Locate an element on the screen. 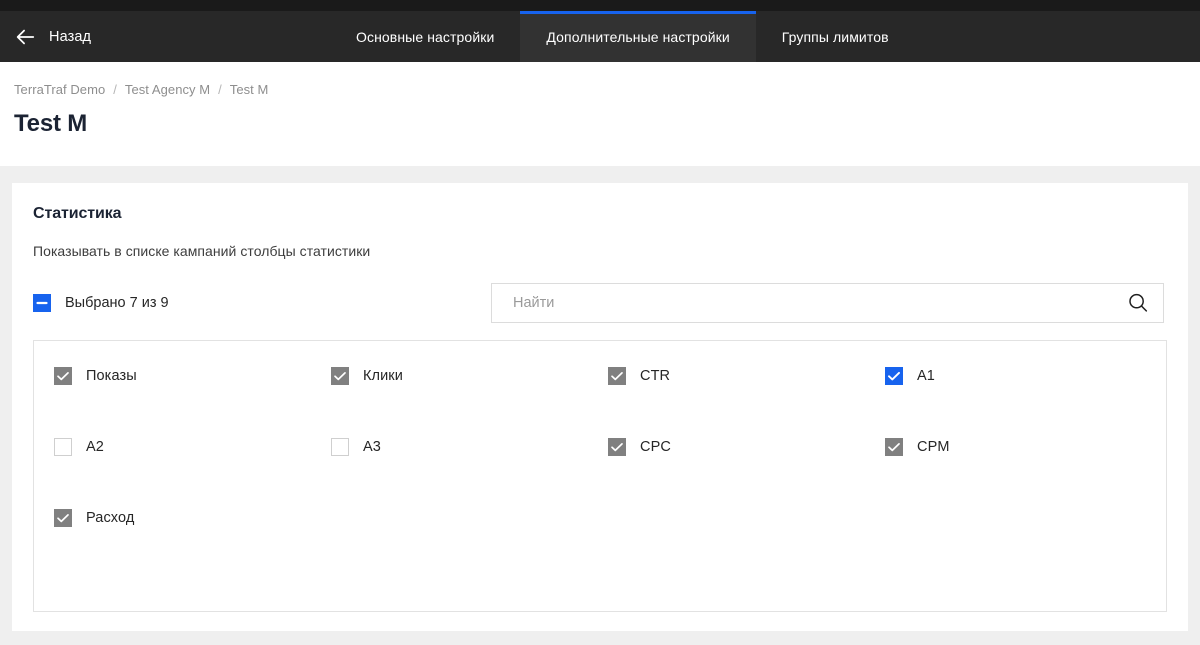 The width and height of the screenshot is (1200, 645). page-title: Test M is located at coordinates (51, 123).